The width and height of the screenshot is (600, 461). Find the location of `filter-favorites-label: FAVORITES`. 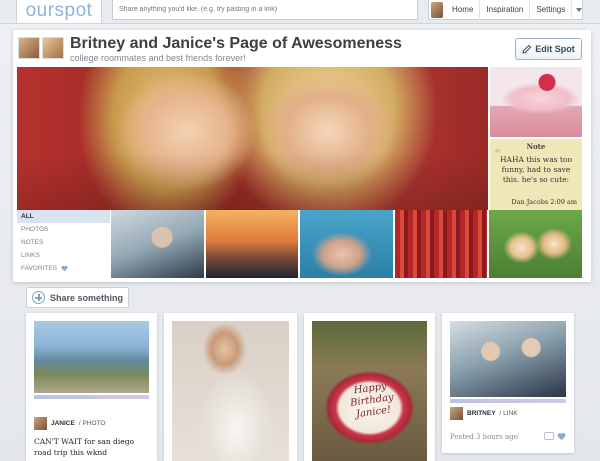

filter-favorites-label: FAVORITES is located at coordinates (39, 268).